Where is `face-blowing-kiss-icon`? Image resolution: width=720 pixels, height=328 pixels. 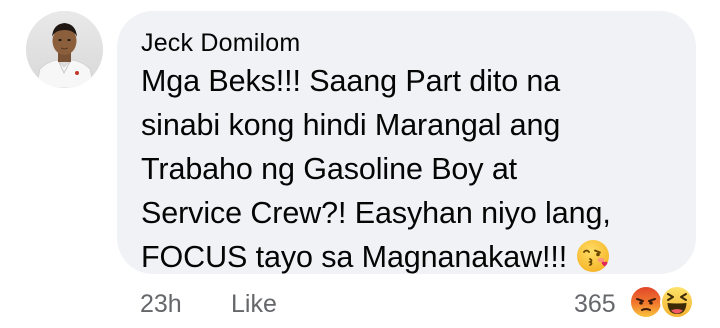
face-blowing-kiss-icon is located at coordinates (593, 262).